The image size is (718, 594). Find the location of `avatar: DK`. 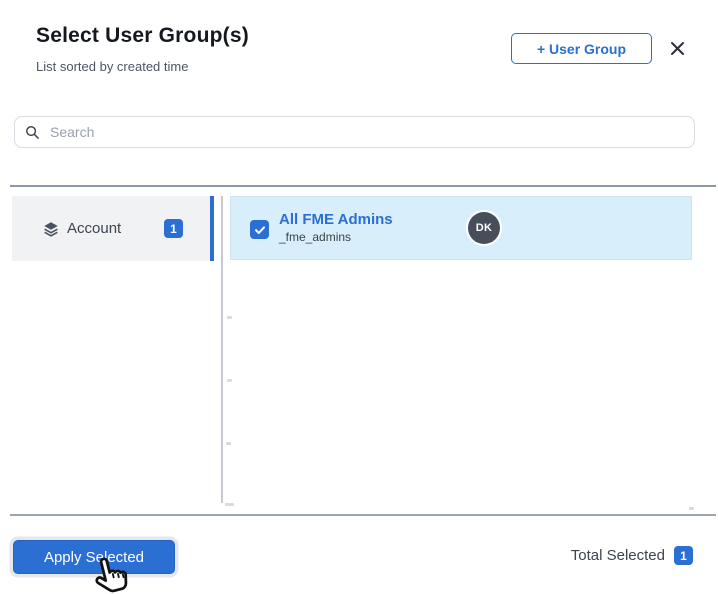

avatar: DK is located at coordinates (484, 228).